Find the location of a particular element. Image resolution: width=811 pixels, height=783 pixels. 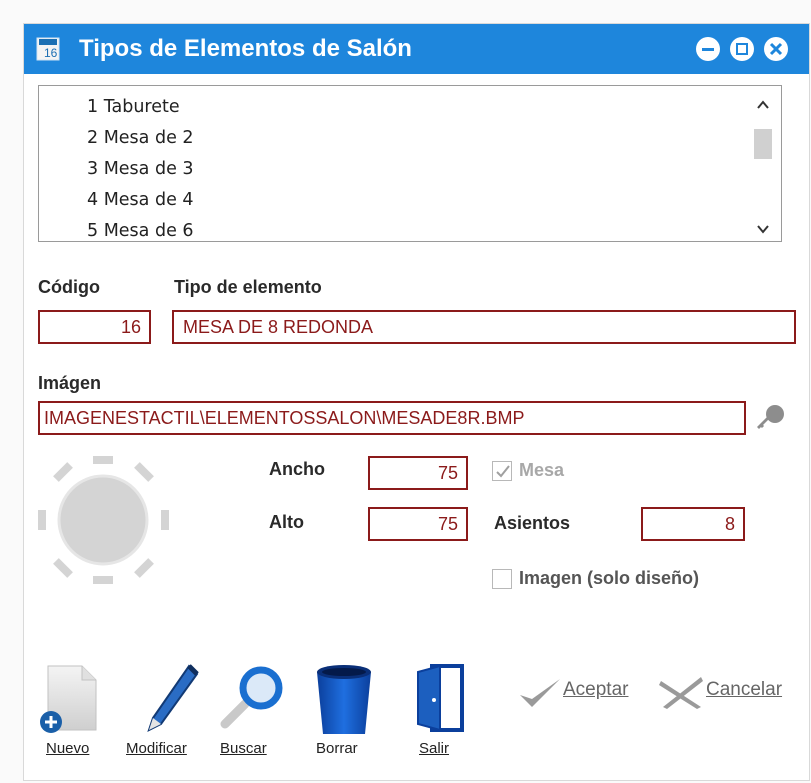

close-icon is located at coordinates (776, 49).